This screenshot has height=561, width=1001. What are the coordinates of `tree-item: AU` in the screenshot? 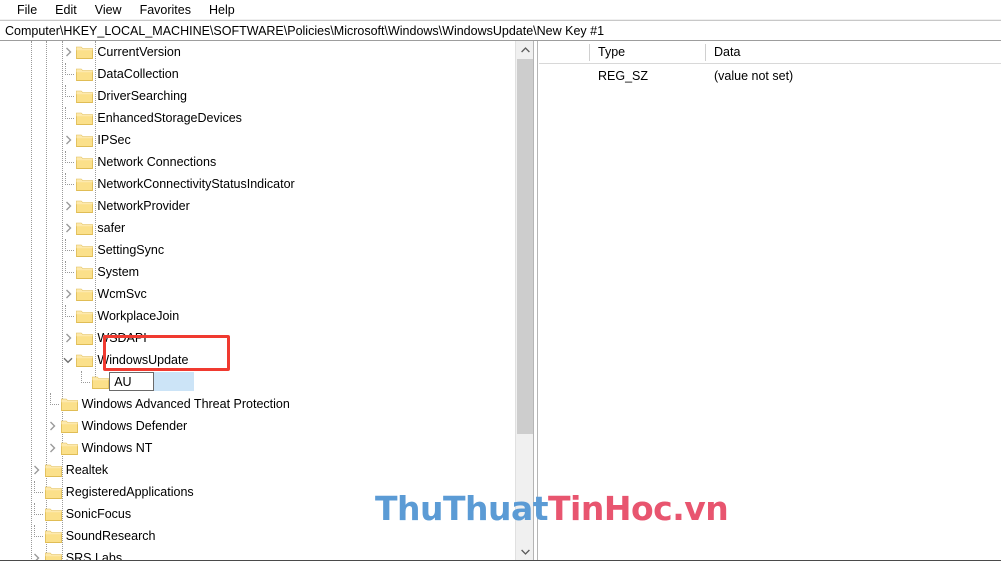 It's located at (257, 382).